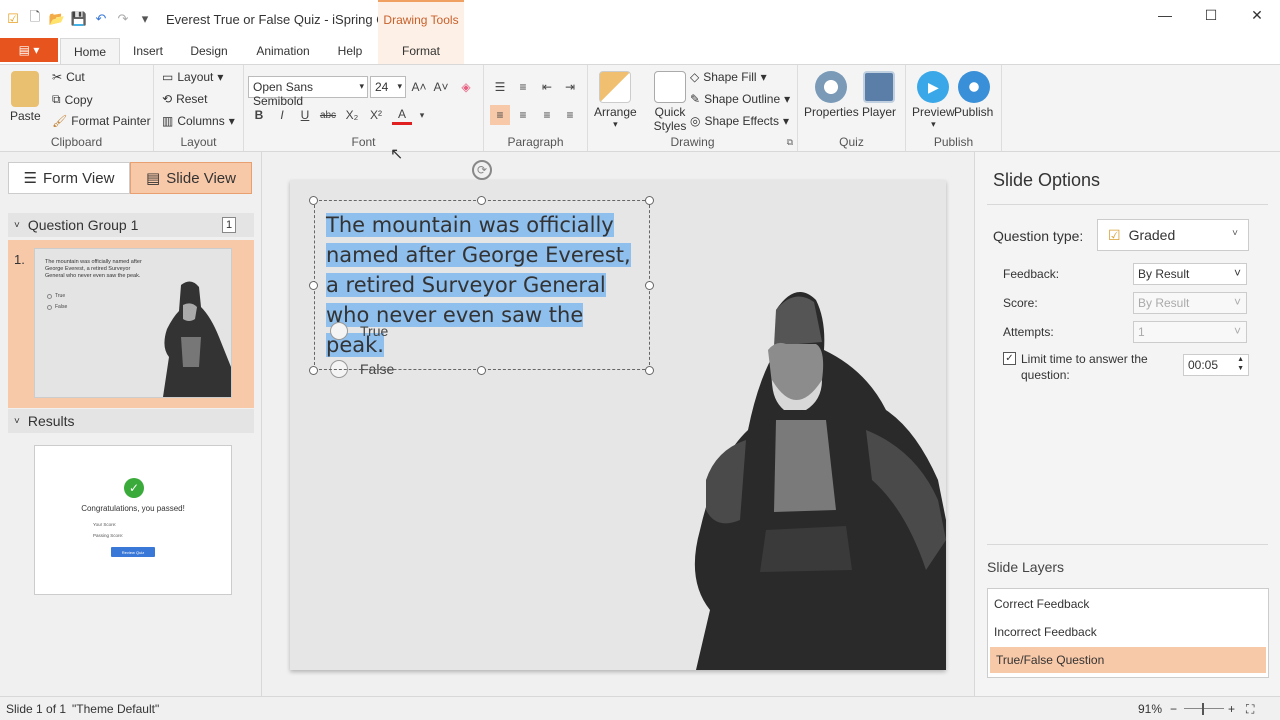 The image size is (1280, 720). What do you see at coordinates (79, 19) in the screenshot?
I see `save-icon: 💾` at bounding box center [79, 19].